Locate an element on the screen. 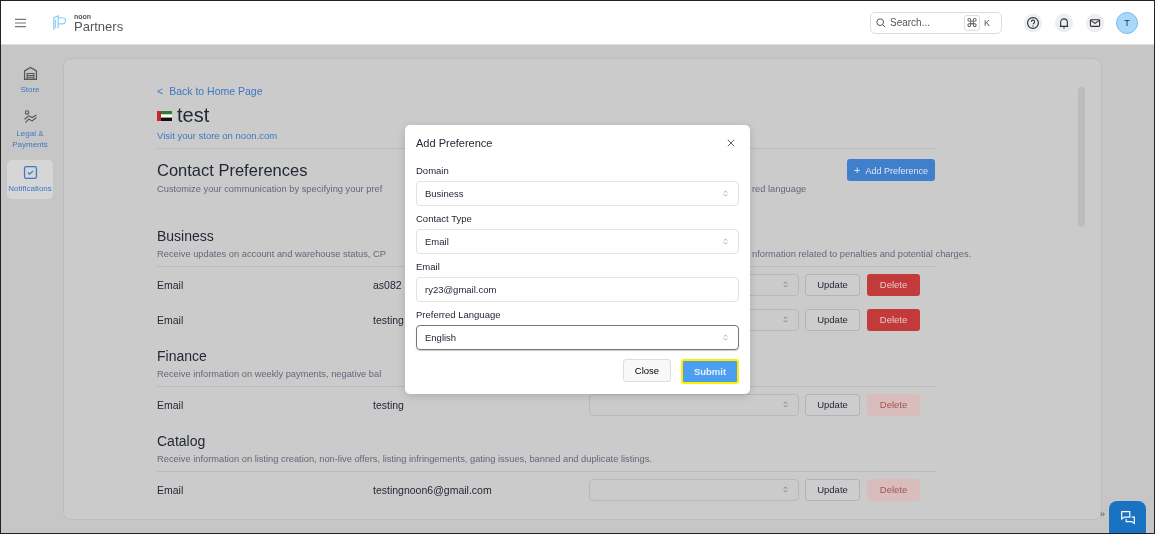 This screenshot has height=534, width=1155. logo-icon is located at coordinates (59, 22).